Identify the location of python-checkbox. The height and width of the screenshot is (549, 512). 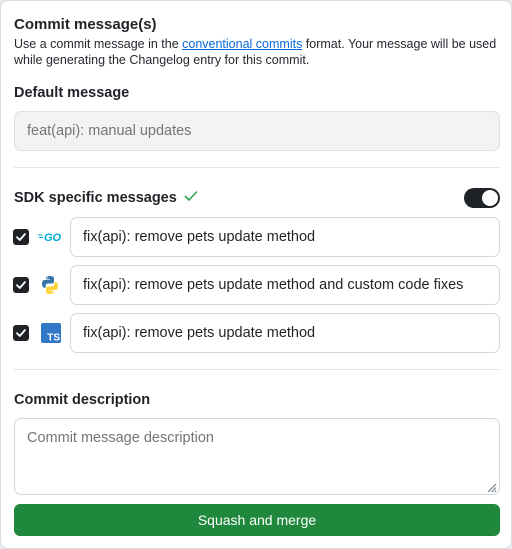
(21, 285).